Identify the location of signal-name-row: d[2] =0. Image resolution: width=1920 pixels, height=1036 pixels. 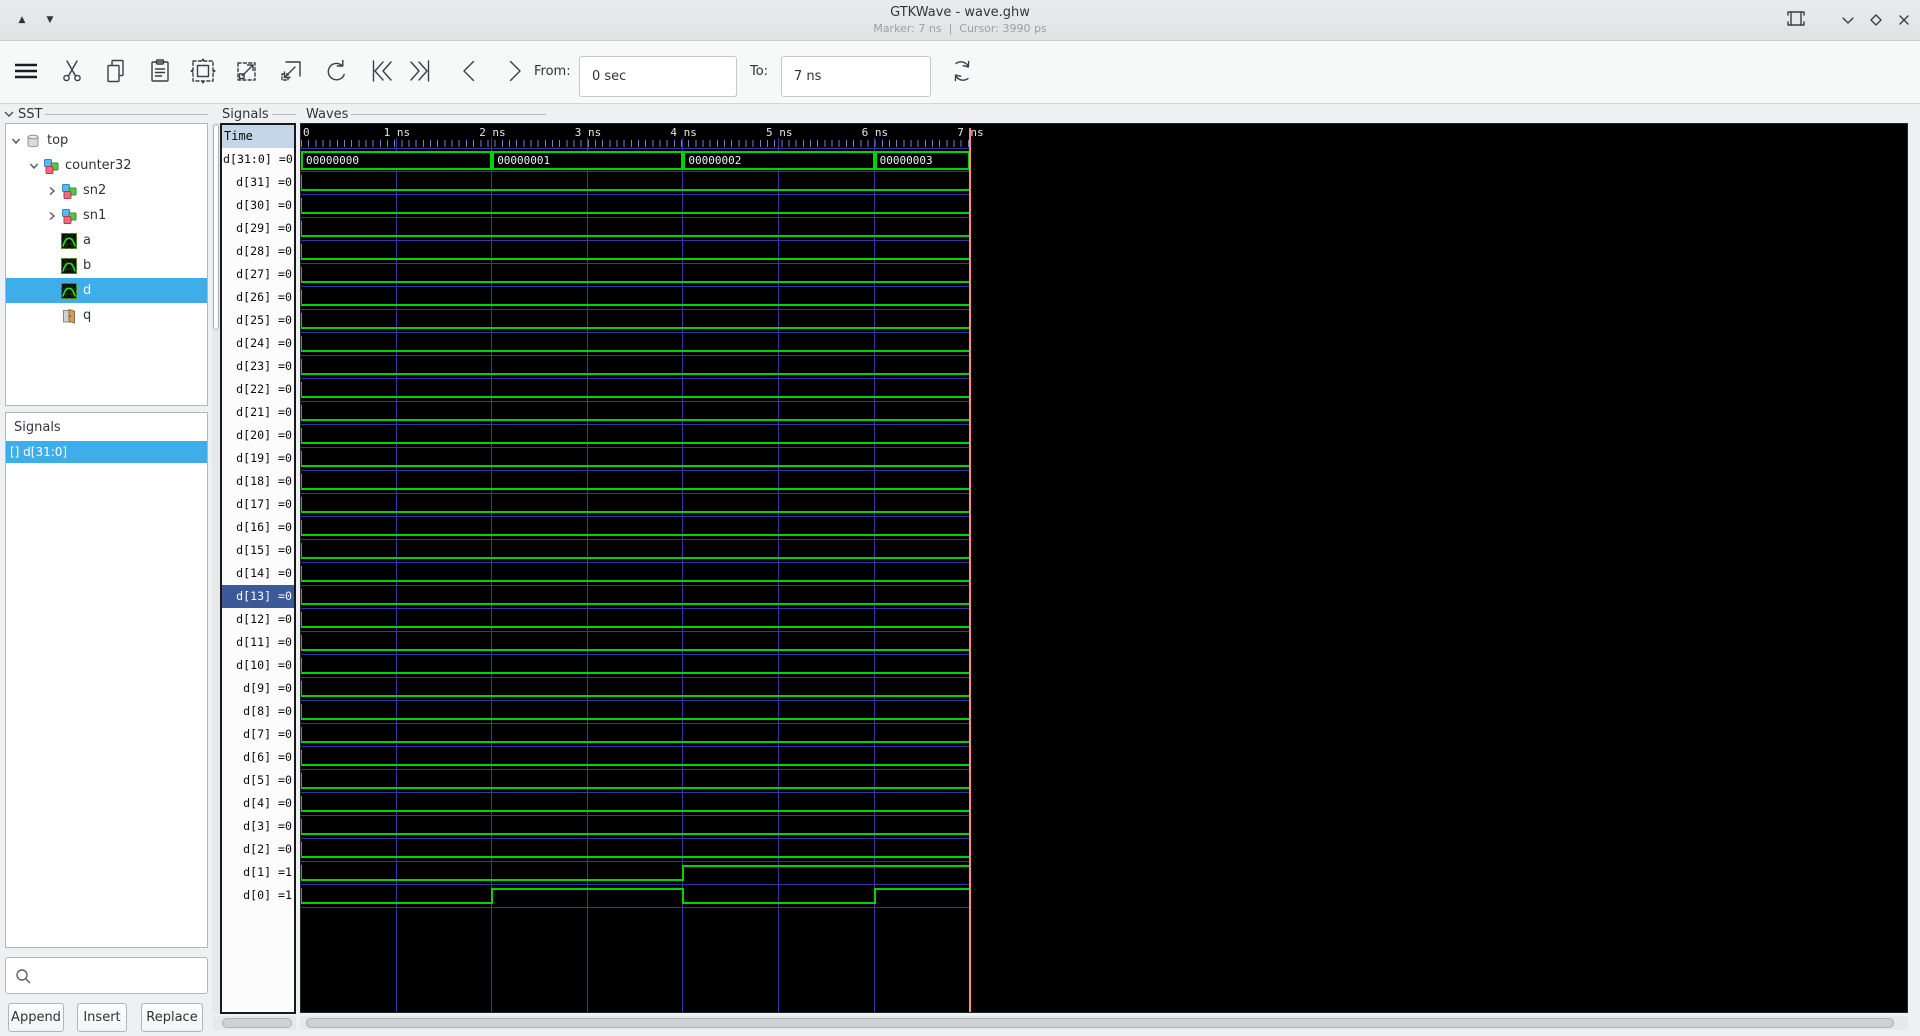
(258, 849).